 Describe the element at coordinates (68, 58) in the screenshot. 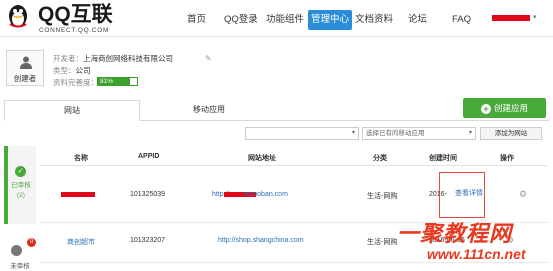

I see `developer-key: 开发者：` at that location.